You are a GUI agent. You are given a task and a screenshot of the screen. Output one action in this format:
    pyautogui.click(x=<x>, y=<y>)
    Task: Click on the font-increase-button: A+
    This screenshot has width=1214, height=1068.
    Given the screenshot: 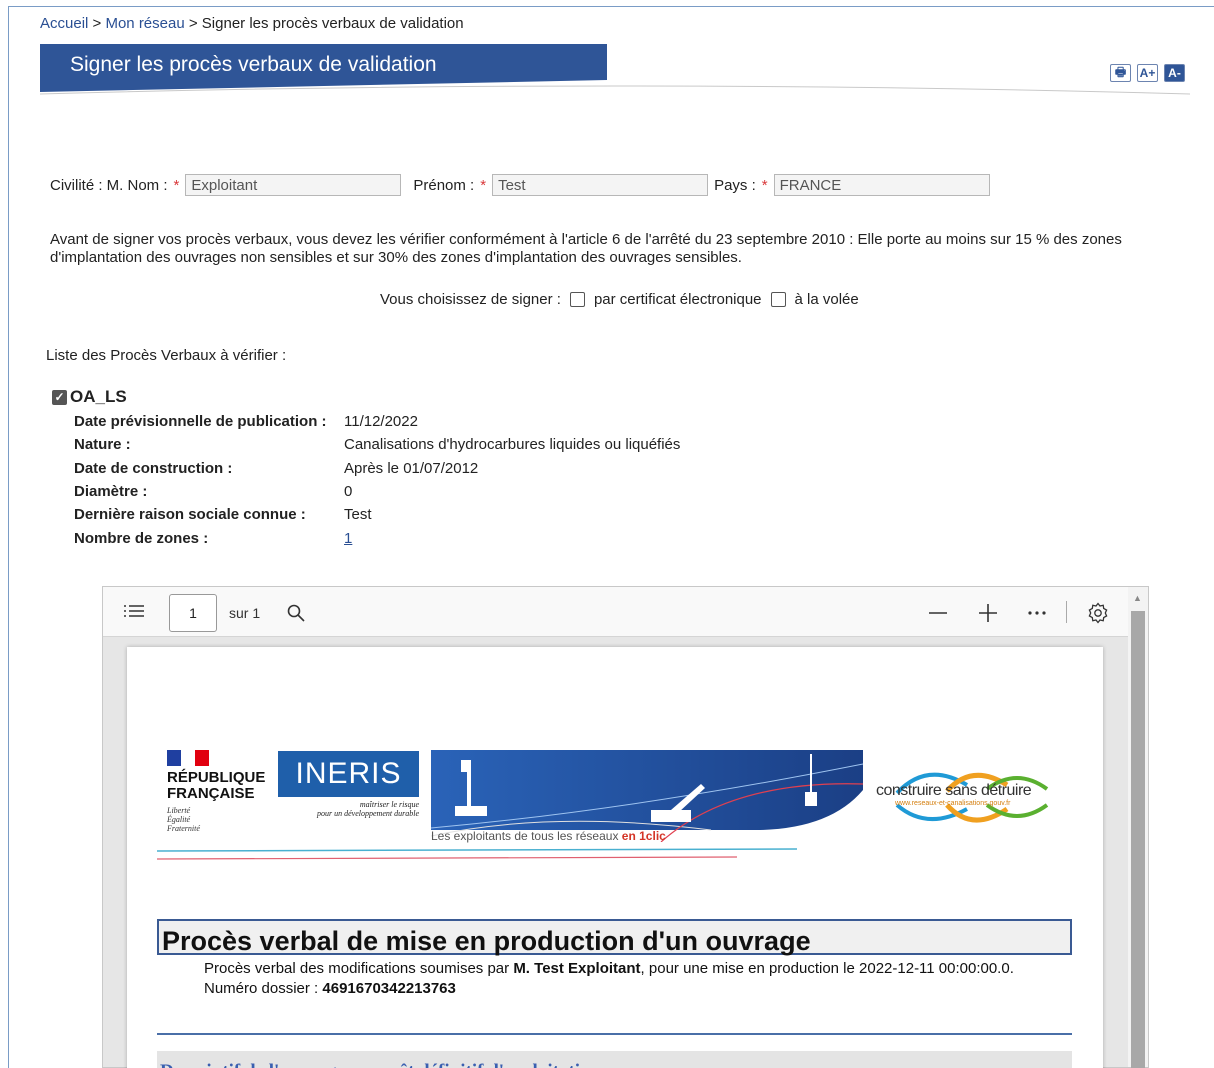 What is the action you would take?
    pyautogui.click(x=1147, y=73)
    